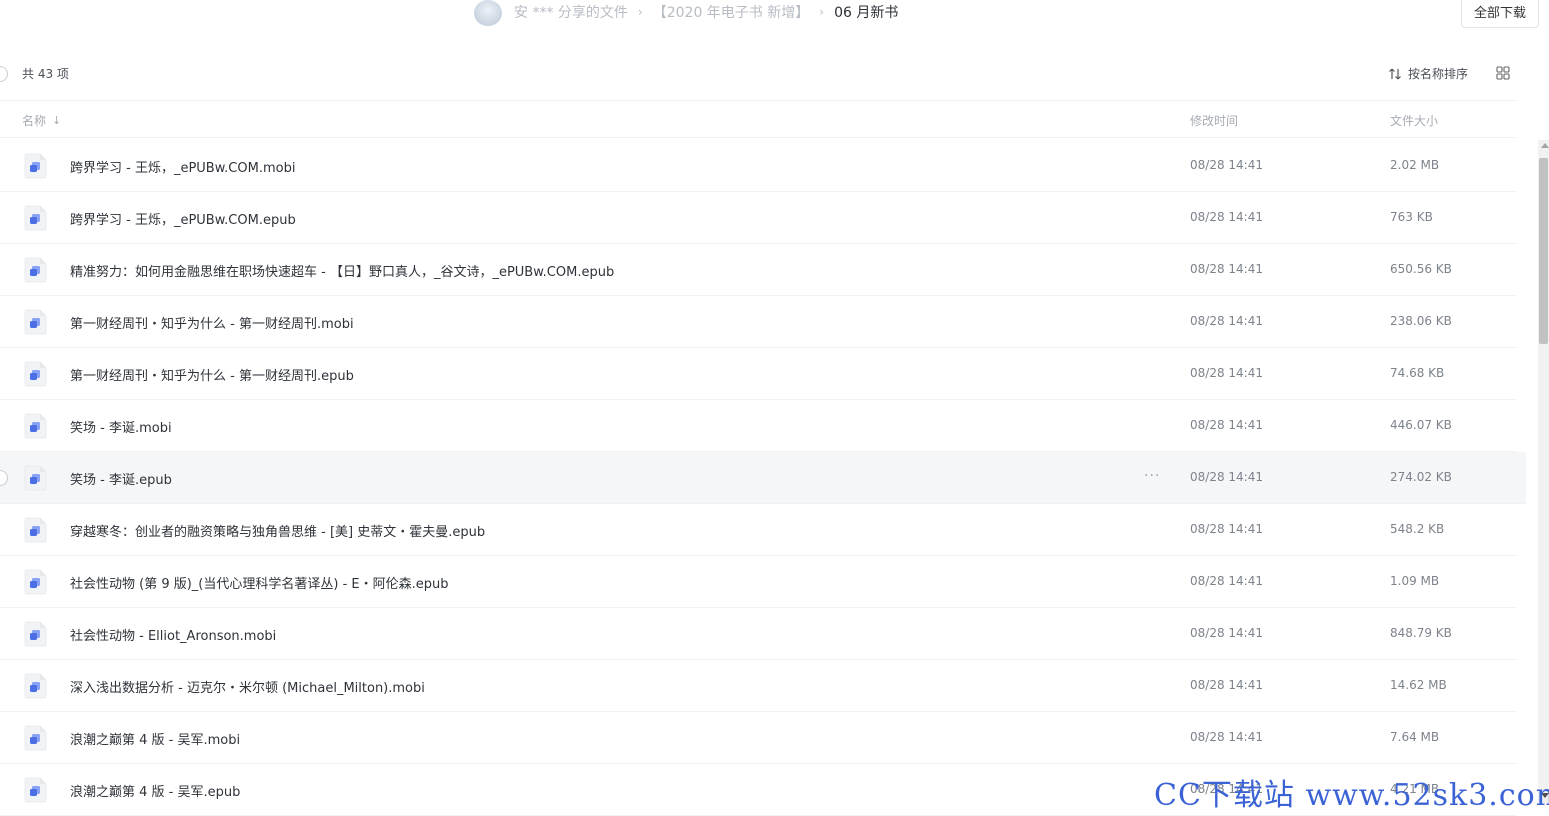 This screenshot has height=816, width=1549. I want to click on file-size: 763 KB, so click(1411, 217).